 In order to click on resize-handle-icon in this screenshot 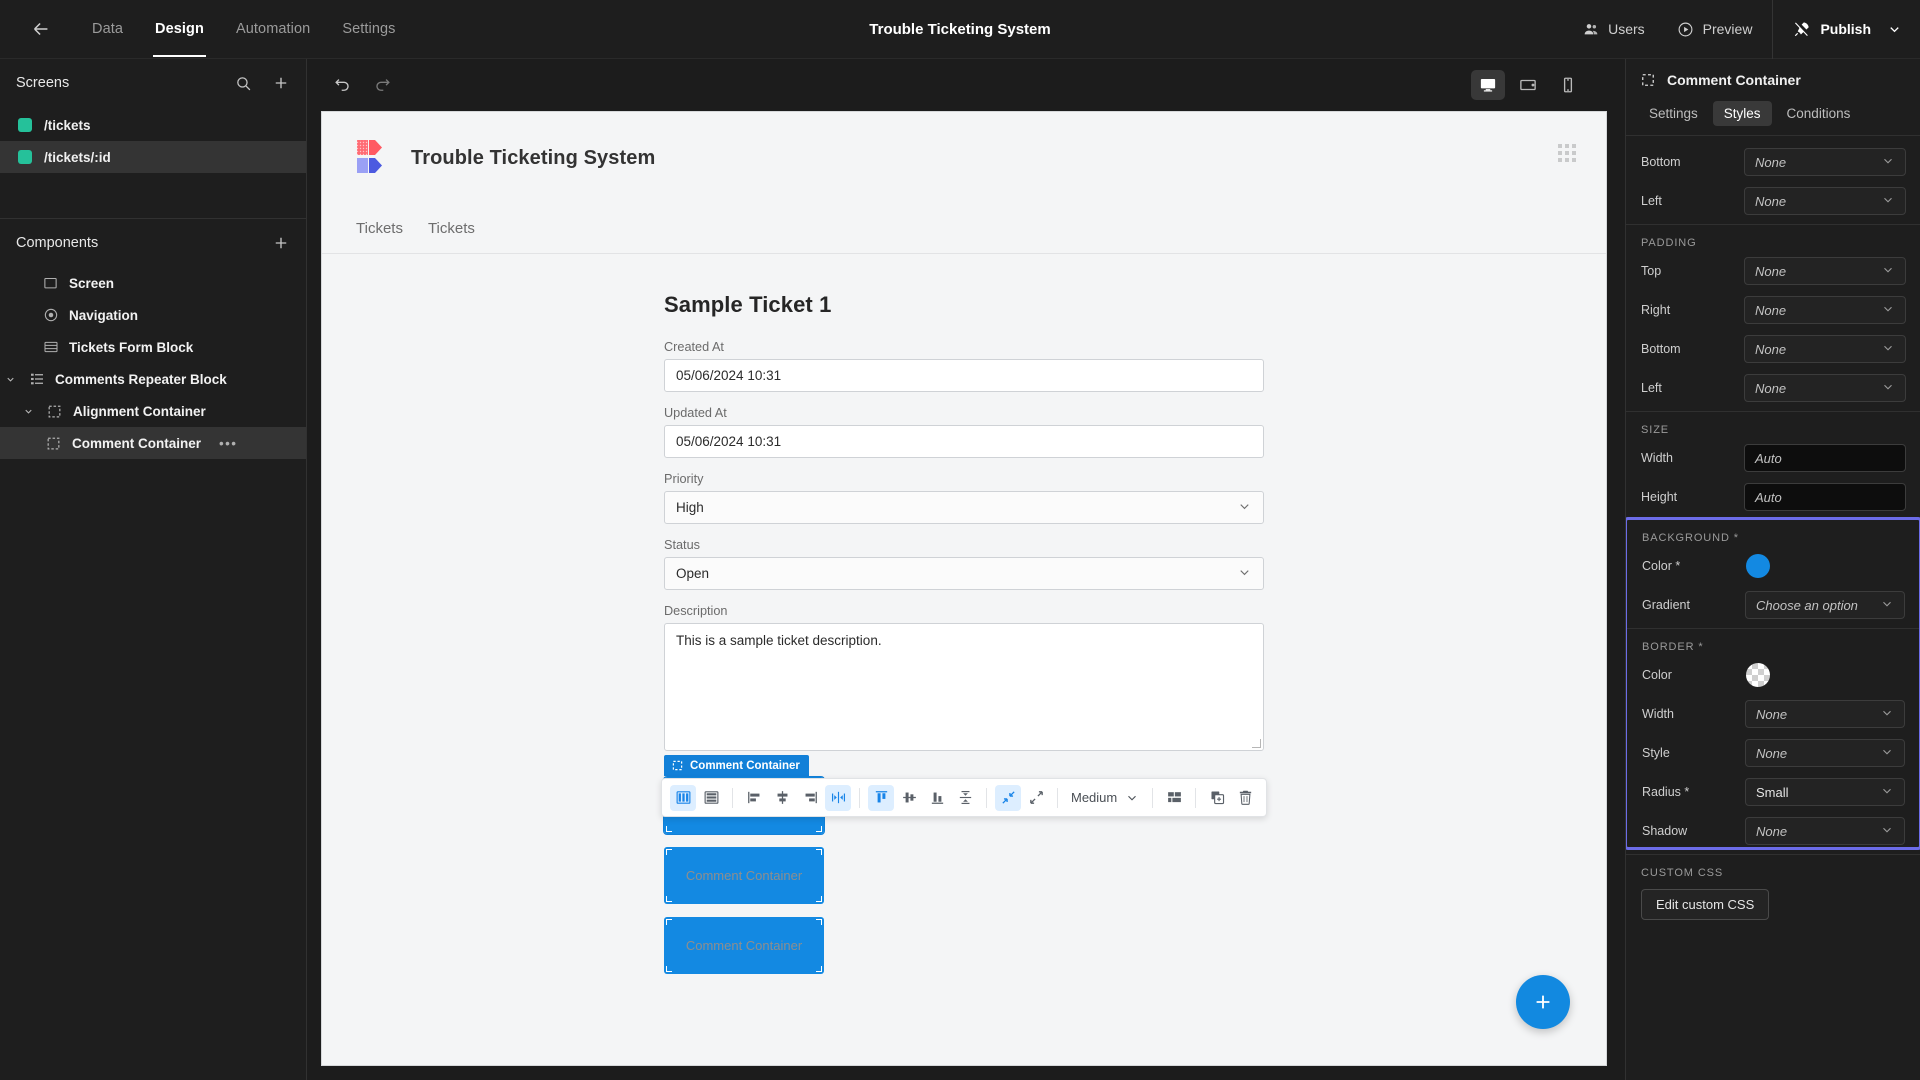, I will do `click(1256, 743)`.